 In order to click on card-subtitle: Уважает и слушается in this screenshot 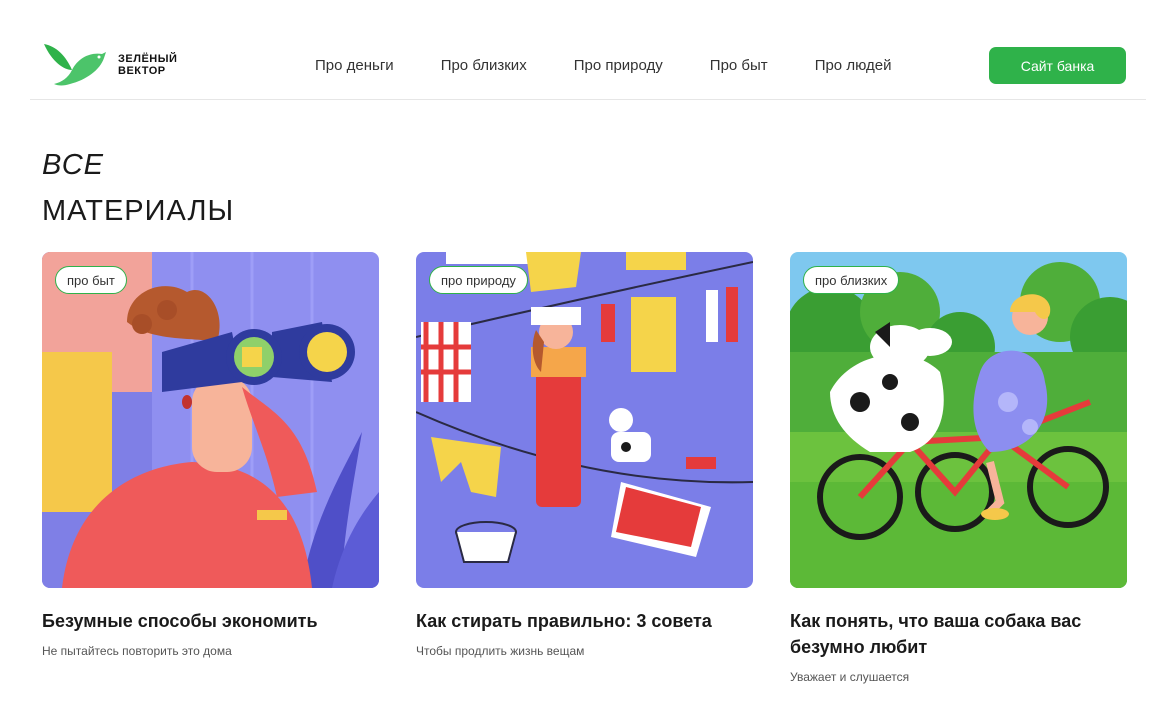, I will do `click(850, 677)`.